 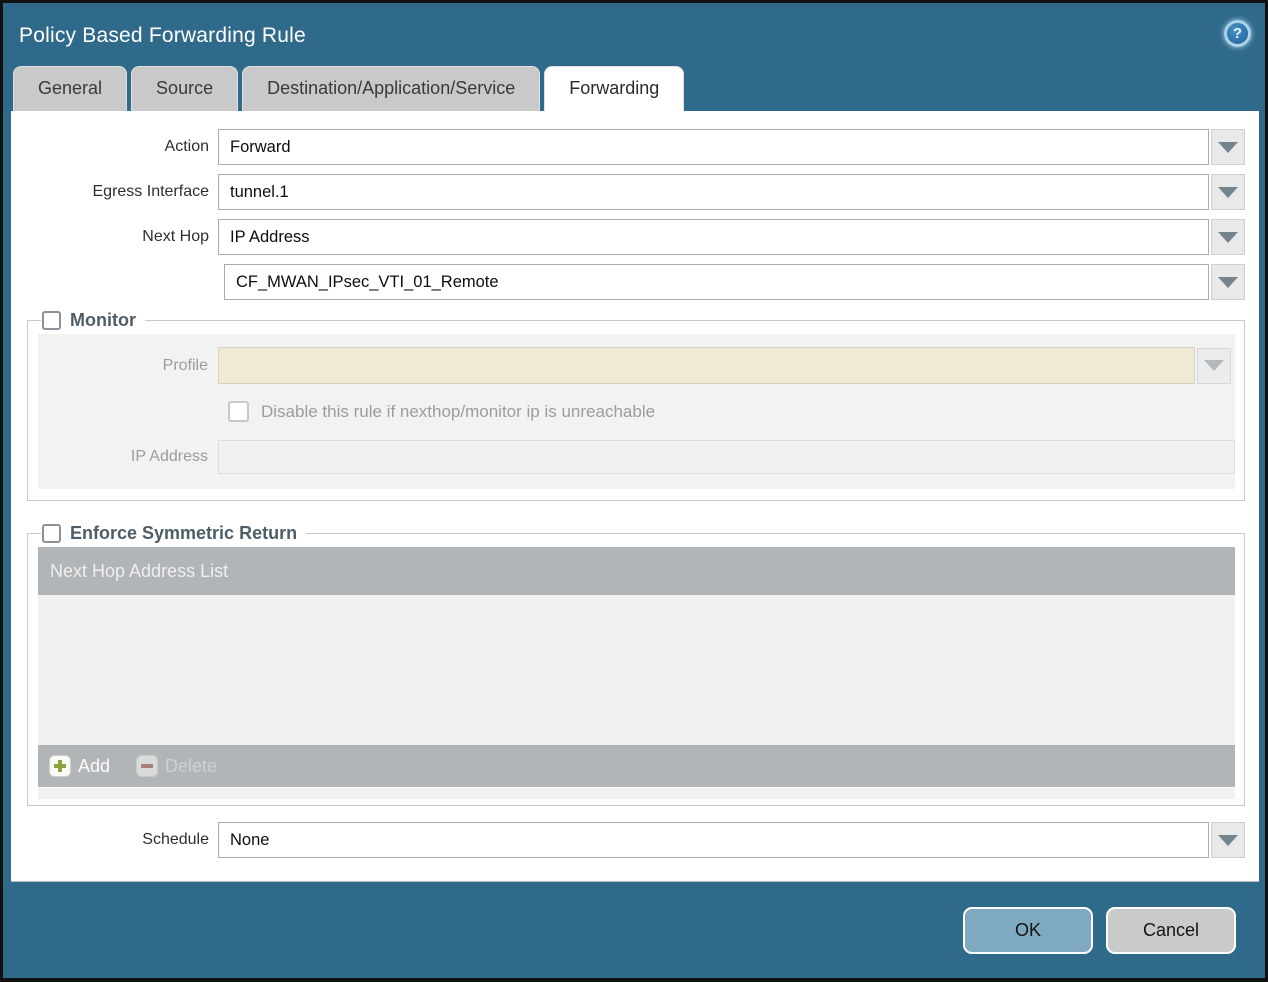 What do you see at coordinates (706, 365) in the screenshot?
I see `profile-select` at bounding box center [706, 365].